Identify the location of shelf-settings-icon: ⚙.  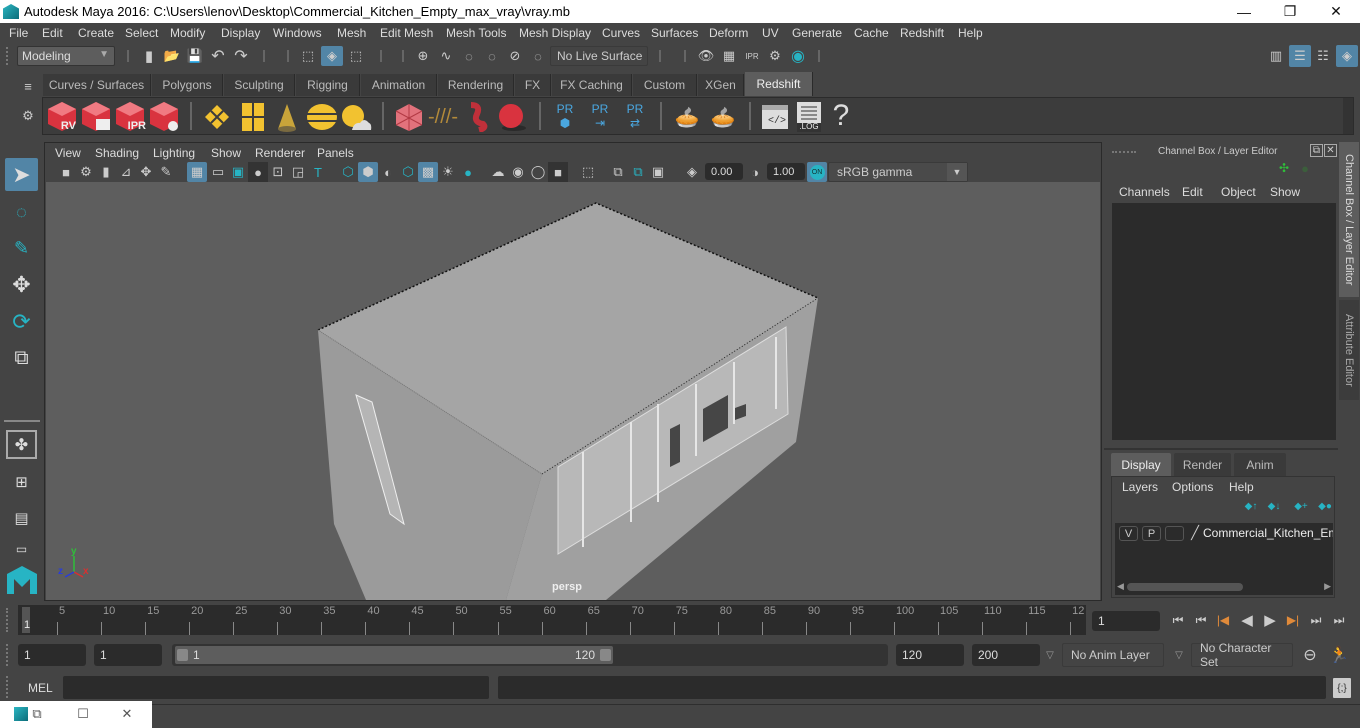
(28, 116).